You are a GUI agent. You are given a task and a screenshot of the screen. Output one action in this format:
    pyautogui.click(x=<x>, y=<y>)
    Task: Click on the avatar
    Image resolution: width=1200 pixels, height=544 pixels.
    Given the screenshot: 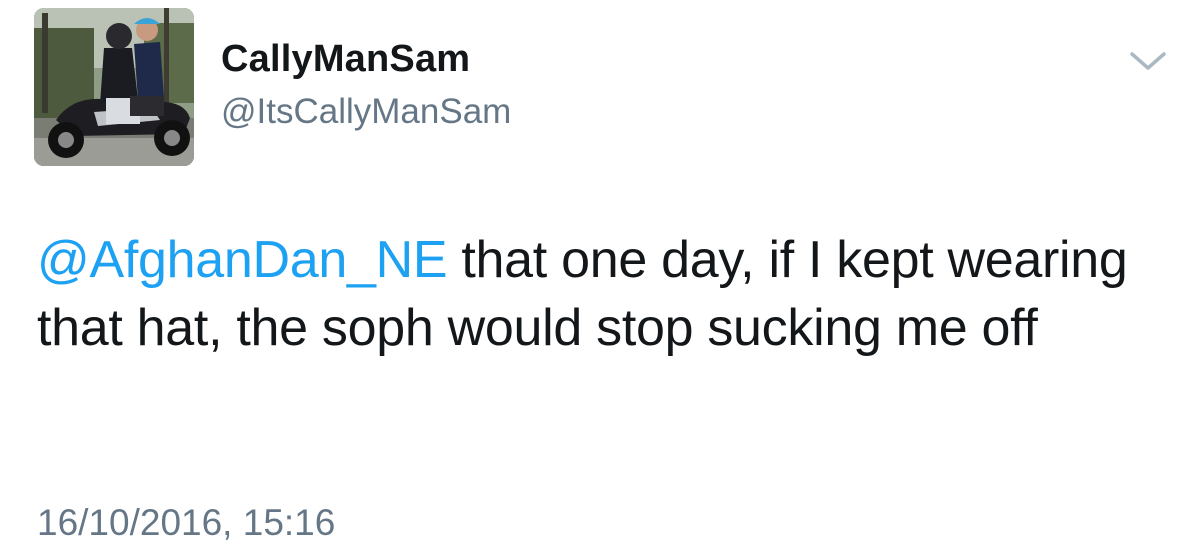 What is the action you would take?
    pyautogui.click(x=114, y=87)
    